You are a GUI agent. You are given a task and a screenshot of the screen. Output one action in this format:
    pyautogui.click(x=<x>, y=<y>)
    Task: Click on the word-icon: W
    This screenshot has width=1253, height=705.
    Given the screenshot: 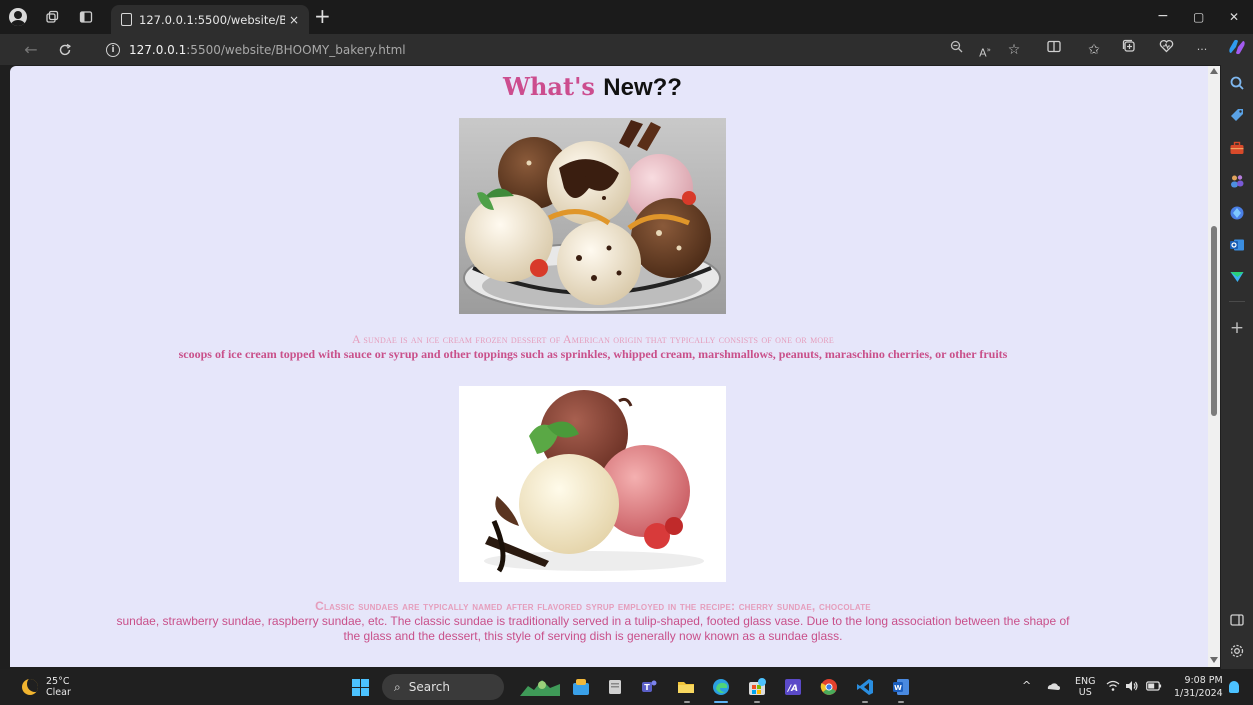 What is the action you would take?
    pyautogui.click(x=901, y=687)
    